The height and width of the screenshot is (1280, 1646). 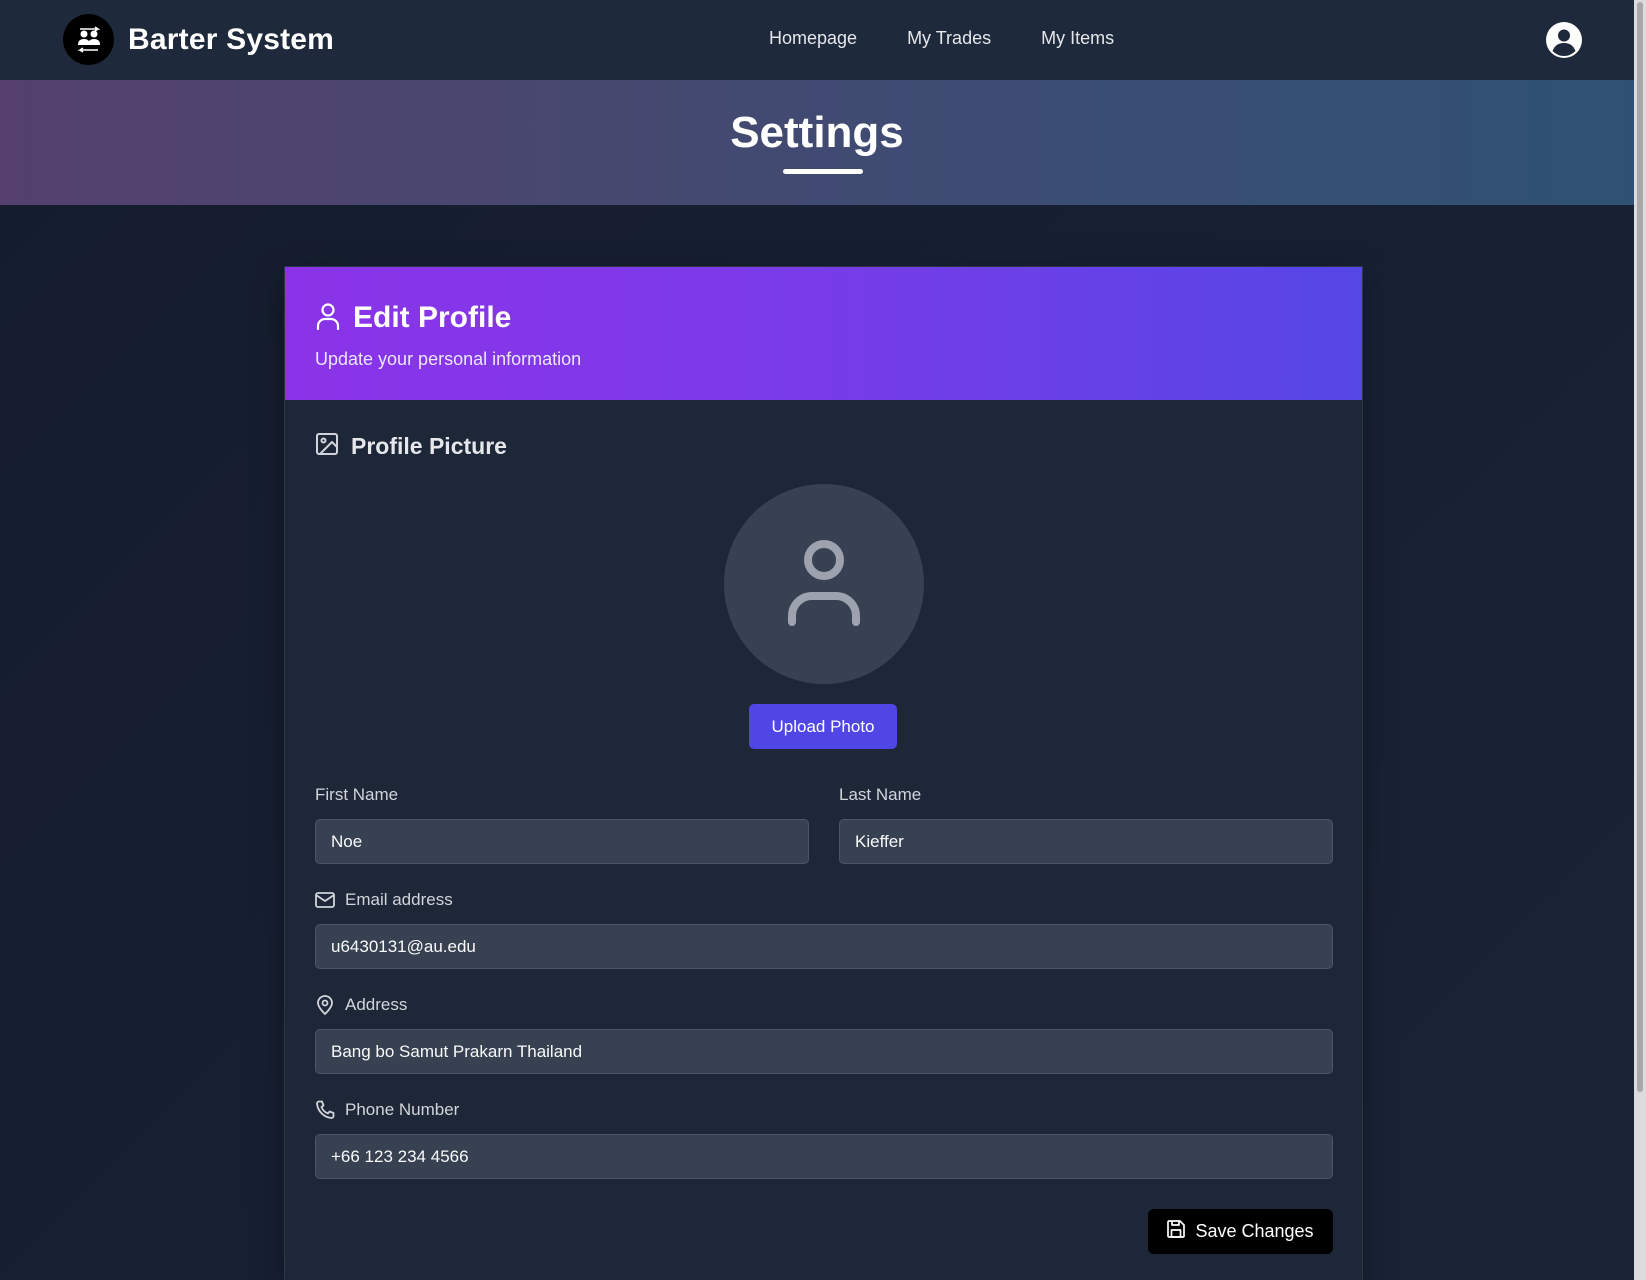 I want to click on last-name-label-text: Last Name, so click(x=880, y=794).